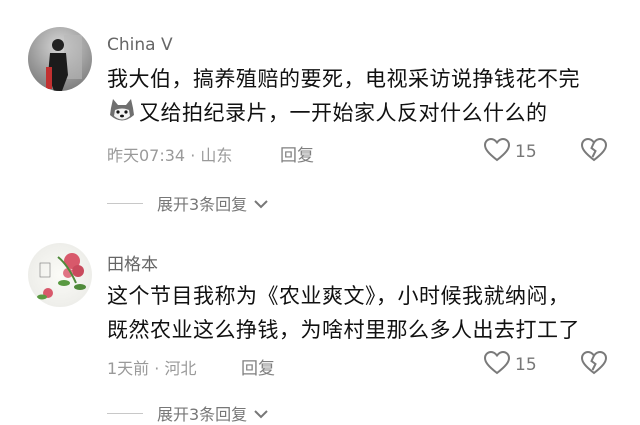 This screenshot has height=425, width=640. What do you see at coordinates (343, 79) in the screenshot?
I see `comment-line: 我大伯，搞养殖赔的要死，电视采访说挣钱花不完` at bounding box center [343, 79].